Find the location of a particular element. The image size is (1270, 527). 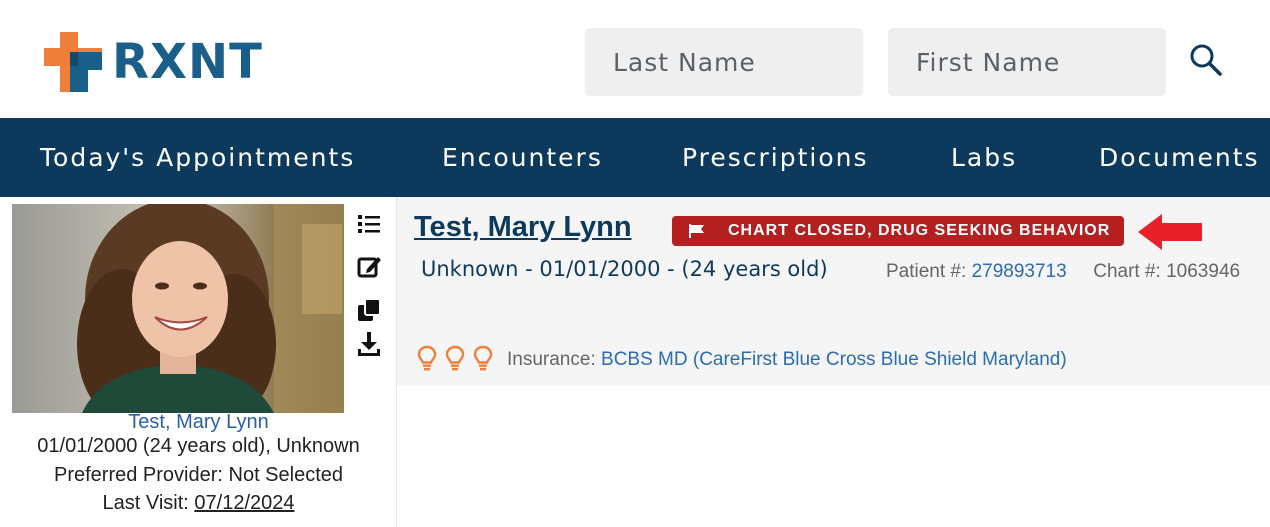

copy-icon is located at coordinates (369, 310).